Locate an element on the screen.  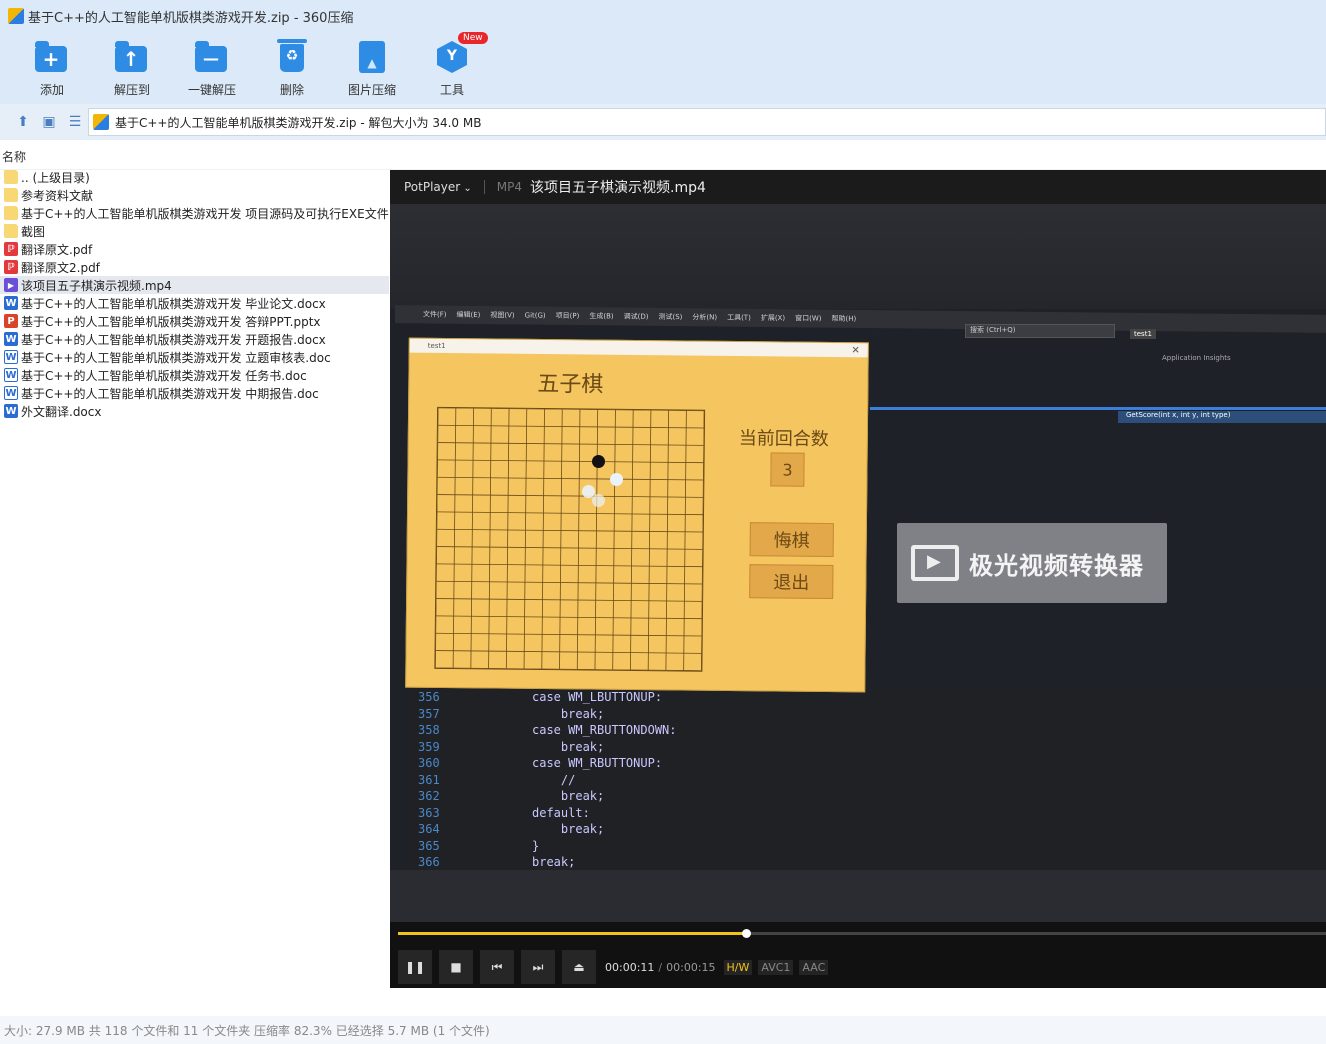
pause-icon: ❚❚ is located at coordinates (415, 967).